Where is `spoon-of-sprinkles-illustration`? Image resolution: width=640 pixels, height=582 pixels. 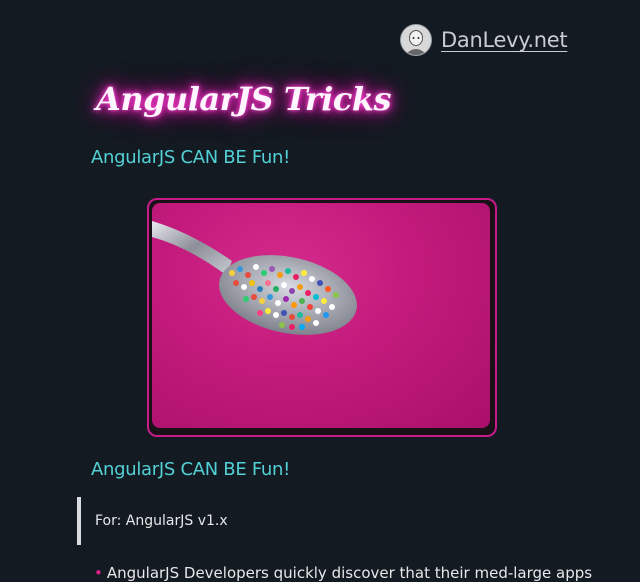 spoon-of-sprinkles-illustration is located at coordinates (254, 278).